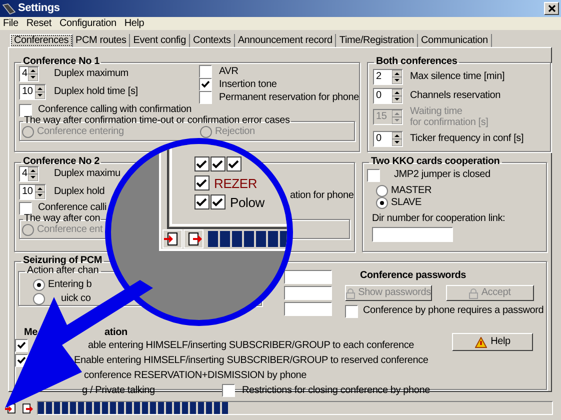 The height and width of the screenshot is (420, 561). Describe the element at coordinates (235, 132) in the screenshot. I see `label: Rejection` at that location.